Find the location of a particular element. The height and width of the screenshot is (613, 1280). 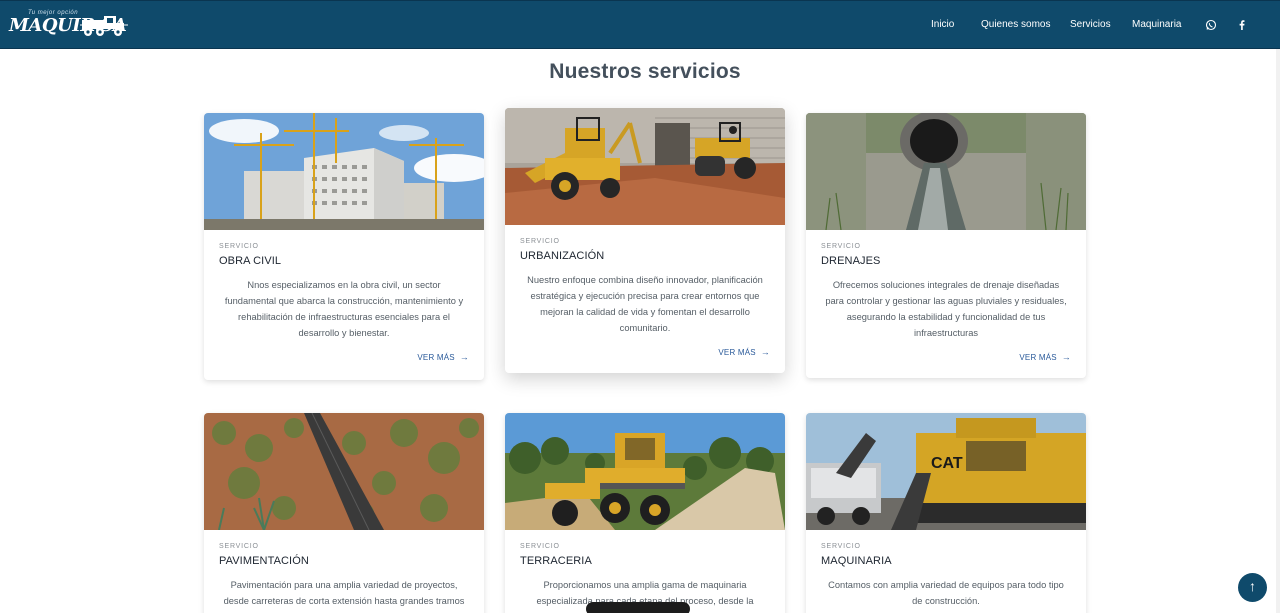

whatsapp-icon is located at coordinates (1211, 25).